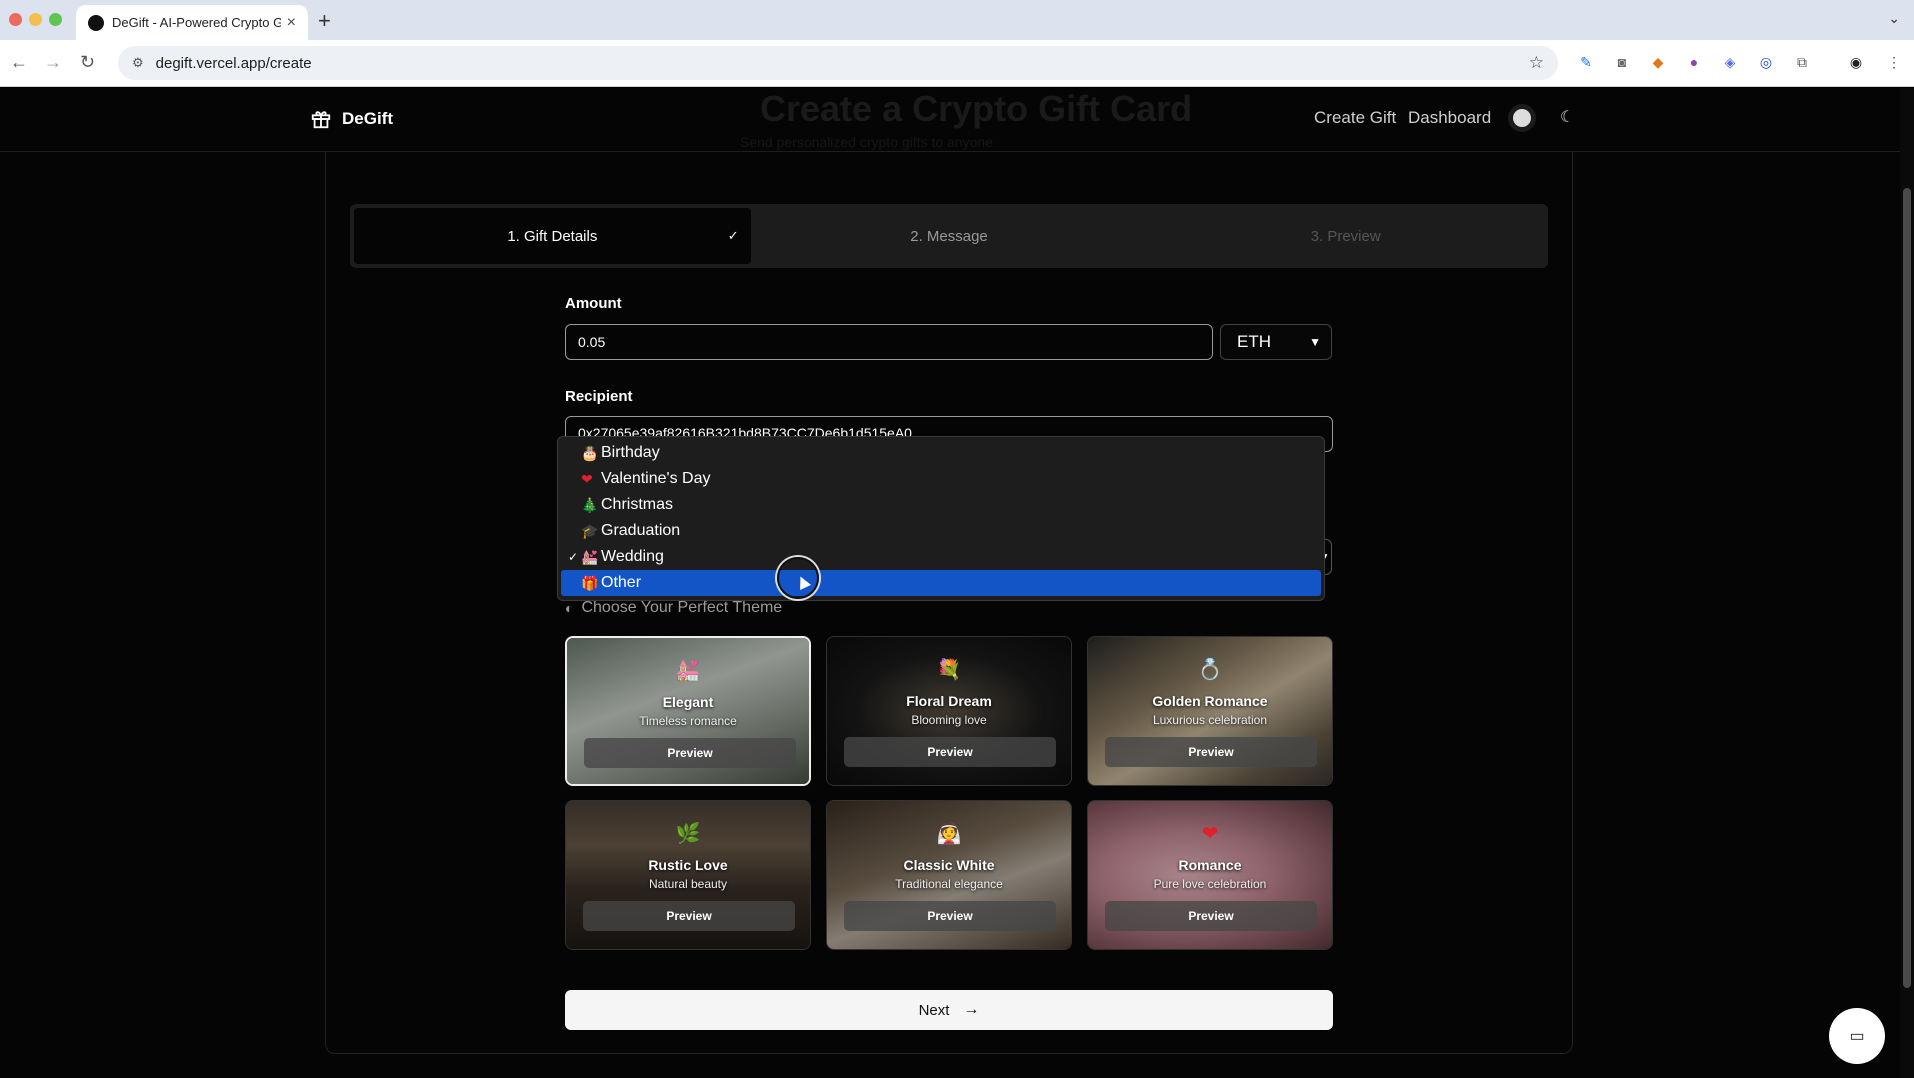  Describe the element at coordinates (1802, 62) in the screenshot. I see `extensions-puzzle-icon: ⧉` at that location.